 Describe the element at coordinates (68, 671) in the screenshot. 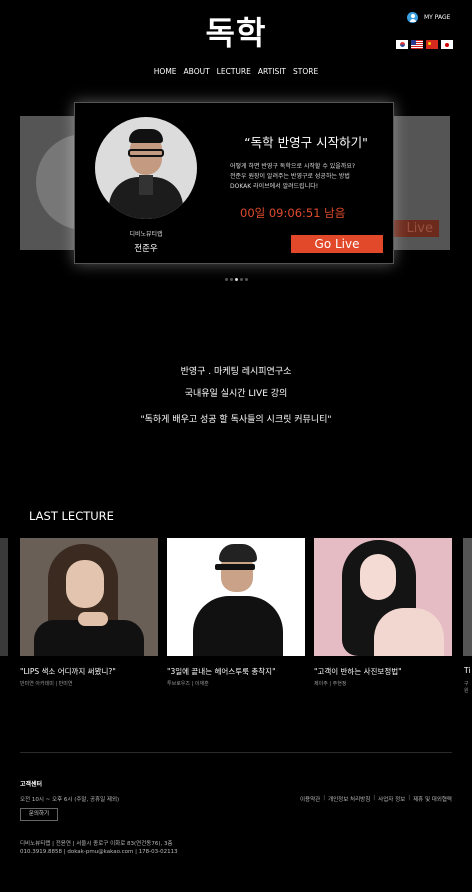

I see `lecture-title: "LIPS 색소 어디까지 써봤니?"` at that location.